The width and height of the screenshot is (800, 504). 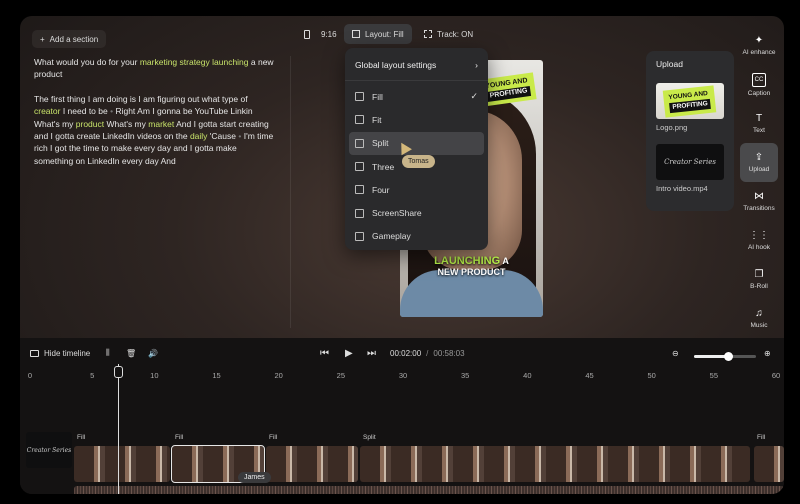 What do you see at coordinates (397, 213) in the screenshot?
I see `layout-option-label: ScreenShare` at bounding box center [397, 213].